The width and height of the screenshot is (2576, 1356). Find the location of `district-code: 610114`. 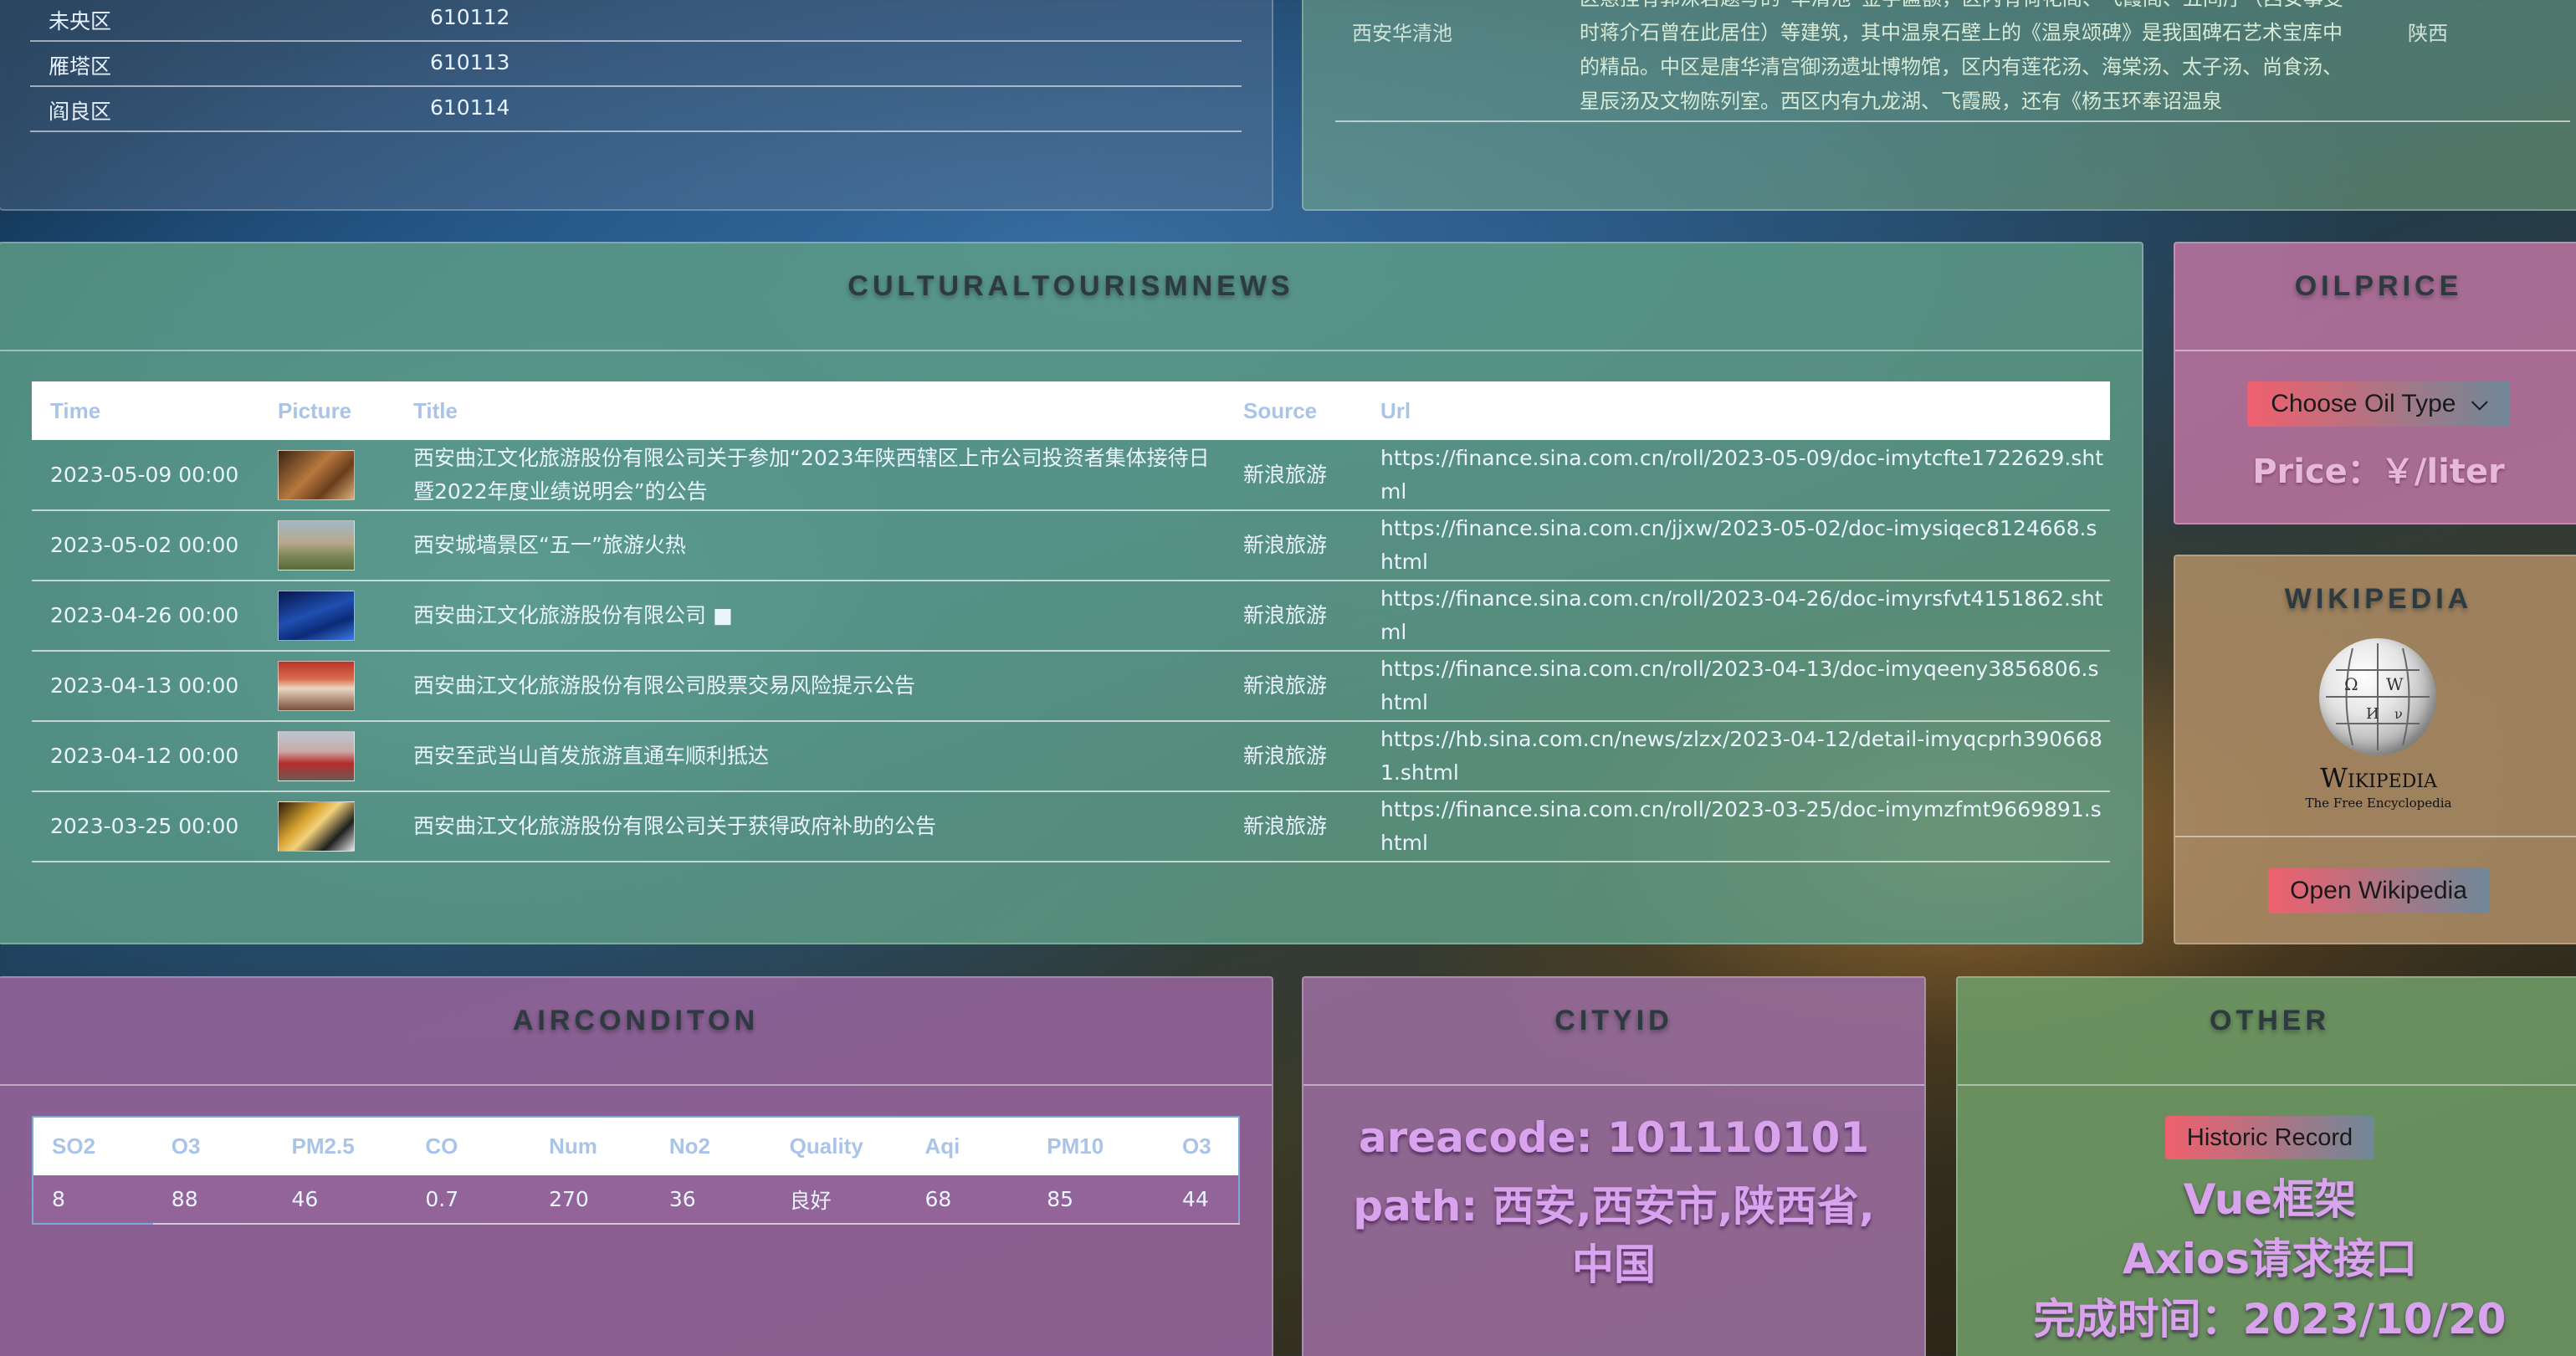

district-code: 610114 is located at coordinates (470, 107).